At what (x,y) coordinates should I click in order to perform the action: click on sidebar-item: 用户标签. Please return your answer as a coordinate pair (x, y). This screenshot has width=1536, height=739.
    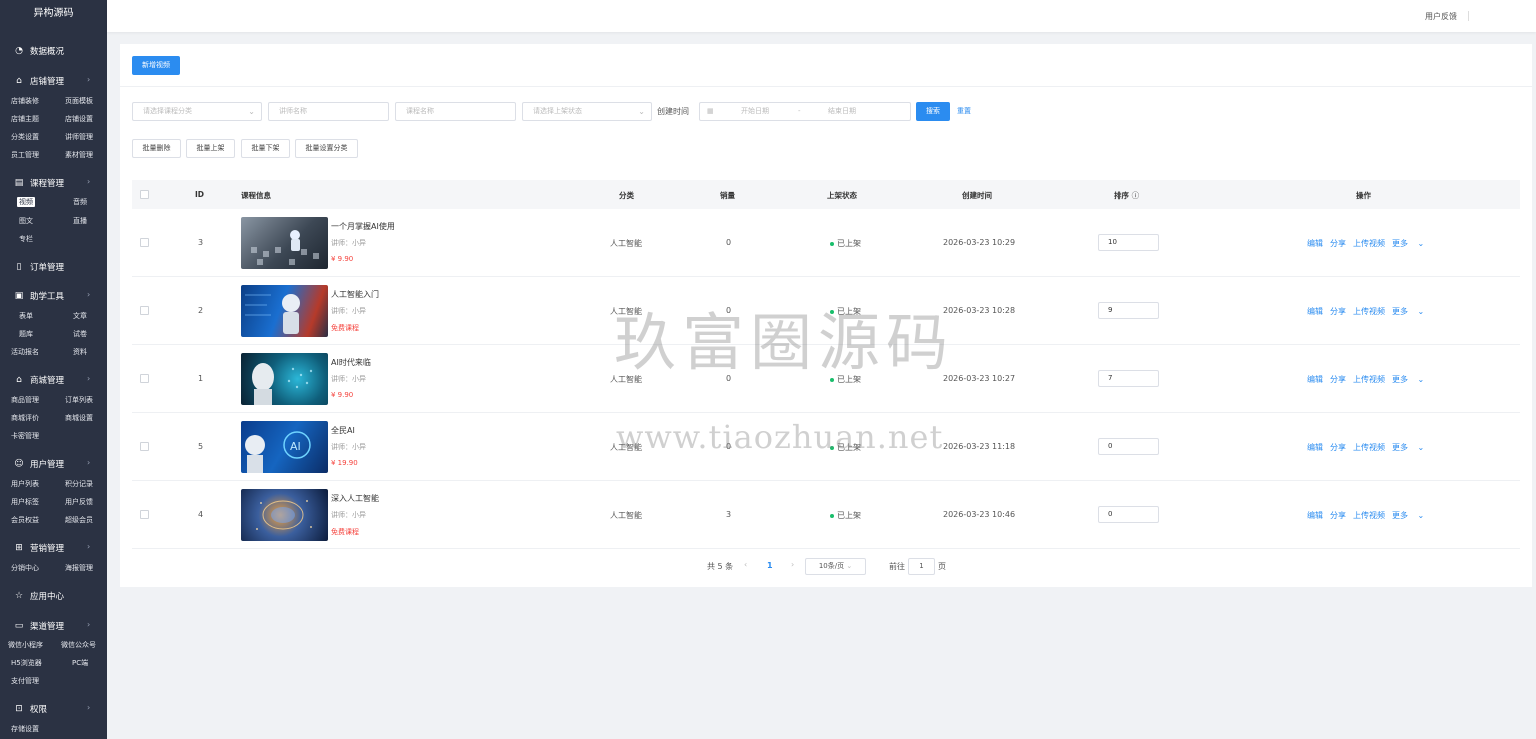
    Looking at the image, I should click on (25, 502).